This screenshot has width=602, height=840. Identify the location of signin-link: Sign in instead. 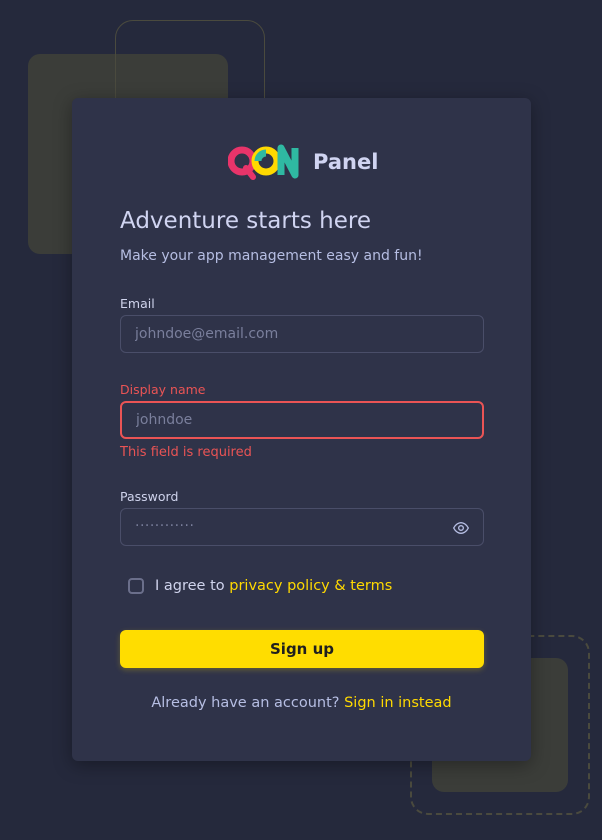
(398, 703).